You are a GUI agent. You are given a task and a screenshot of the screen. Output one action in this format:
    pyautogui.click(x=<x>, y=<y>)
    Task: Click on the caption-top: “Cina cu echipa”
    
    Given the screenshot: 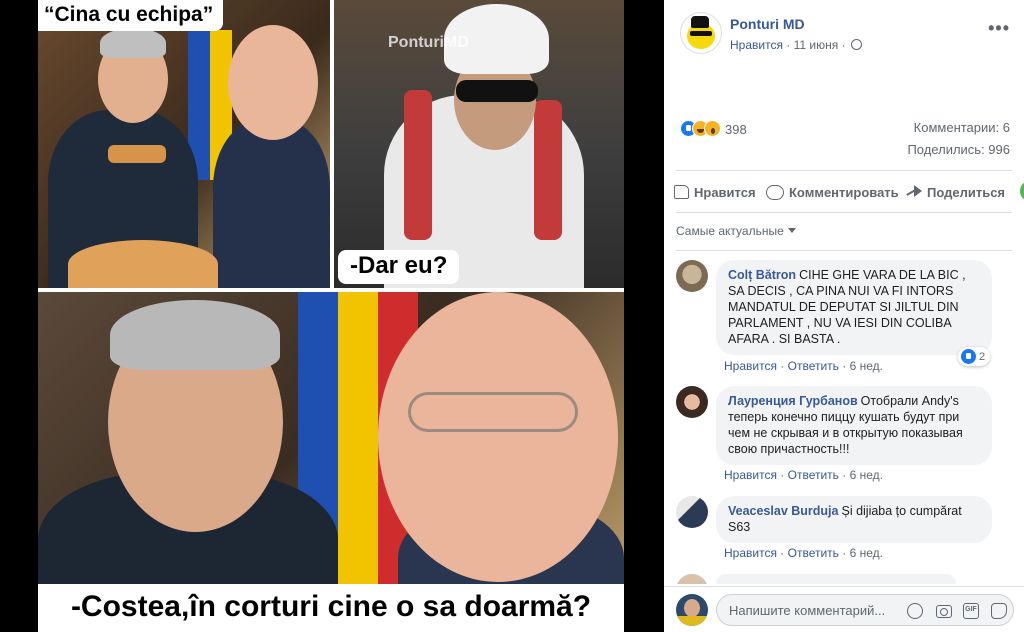 What is the action you would take?
    pyautogui.click(x=131, y=15)
    